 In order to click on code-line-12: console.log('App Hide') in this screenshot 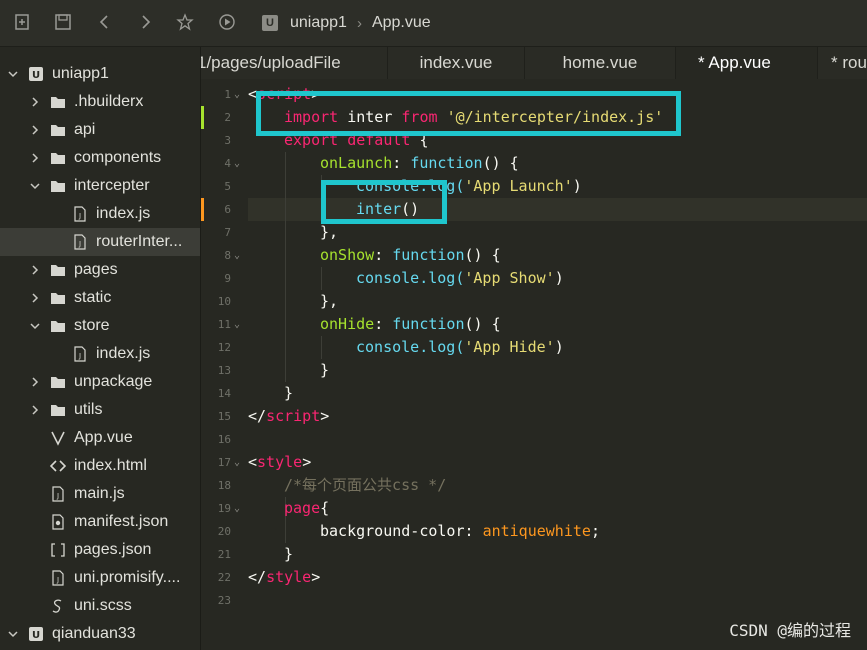, I will do `click(460, 347)`.